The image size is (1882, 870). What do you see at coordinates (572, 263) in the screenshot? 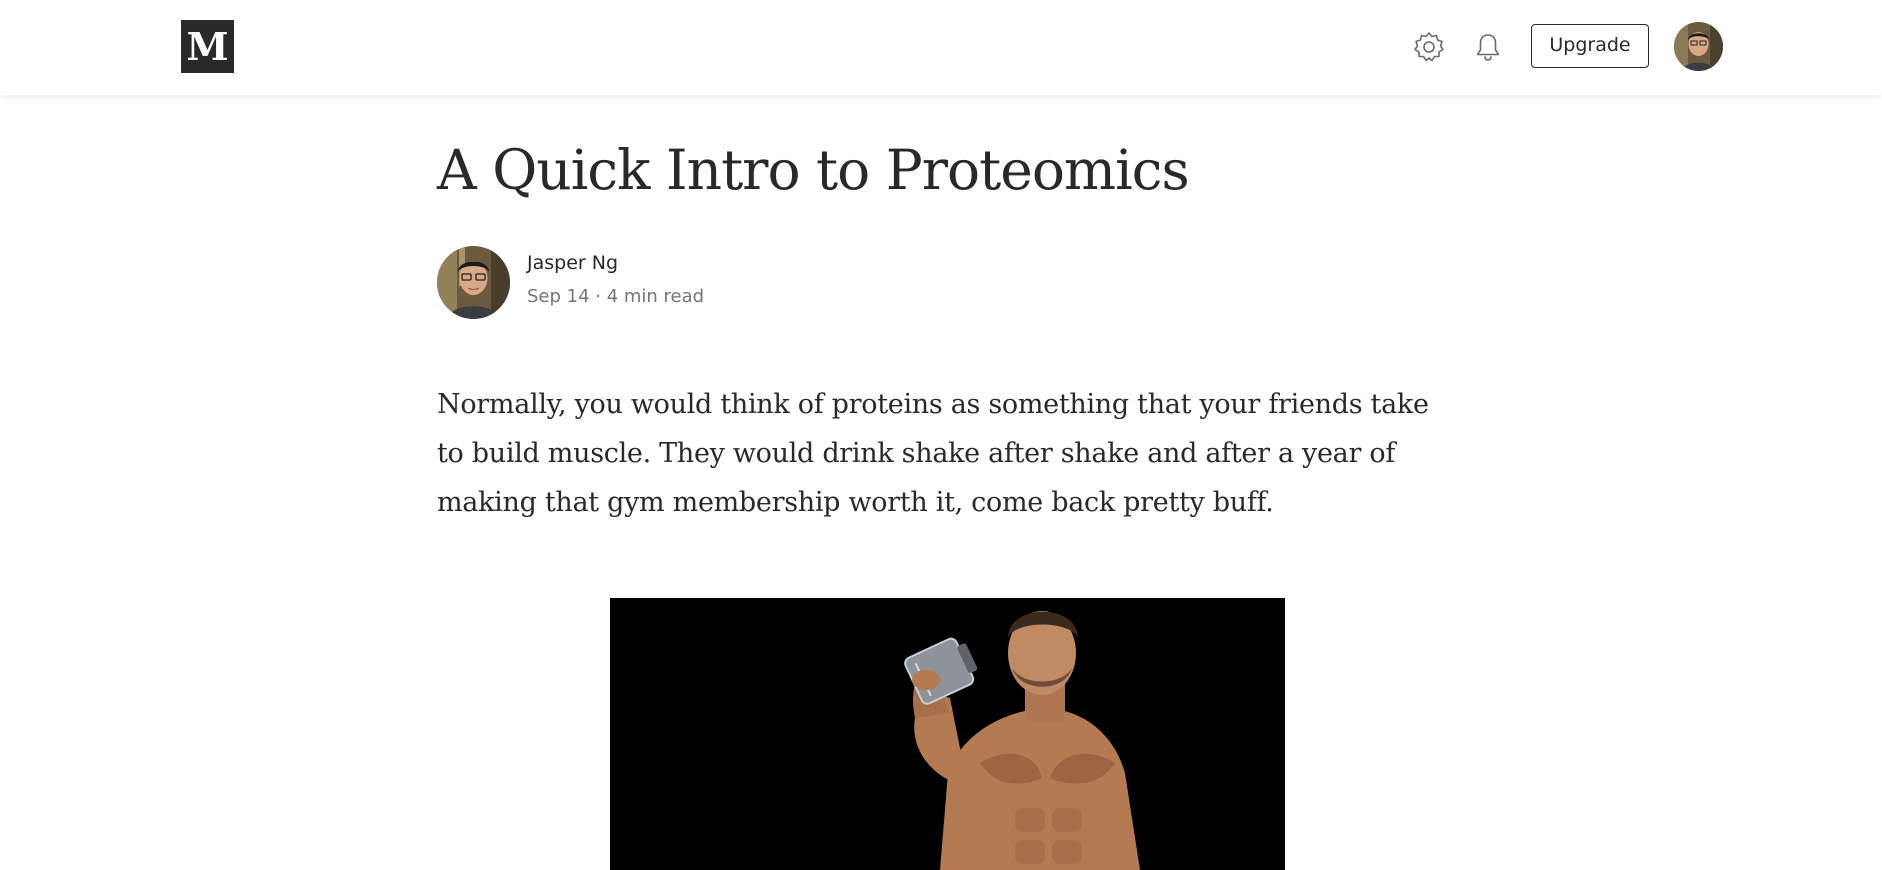
I see `author-name: Jasper Ng` at bounding box center [572, 263].